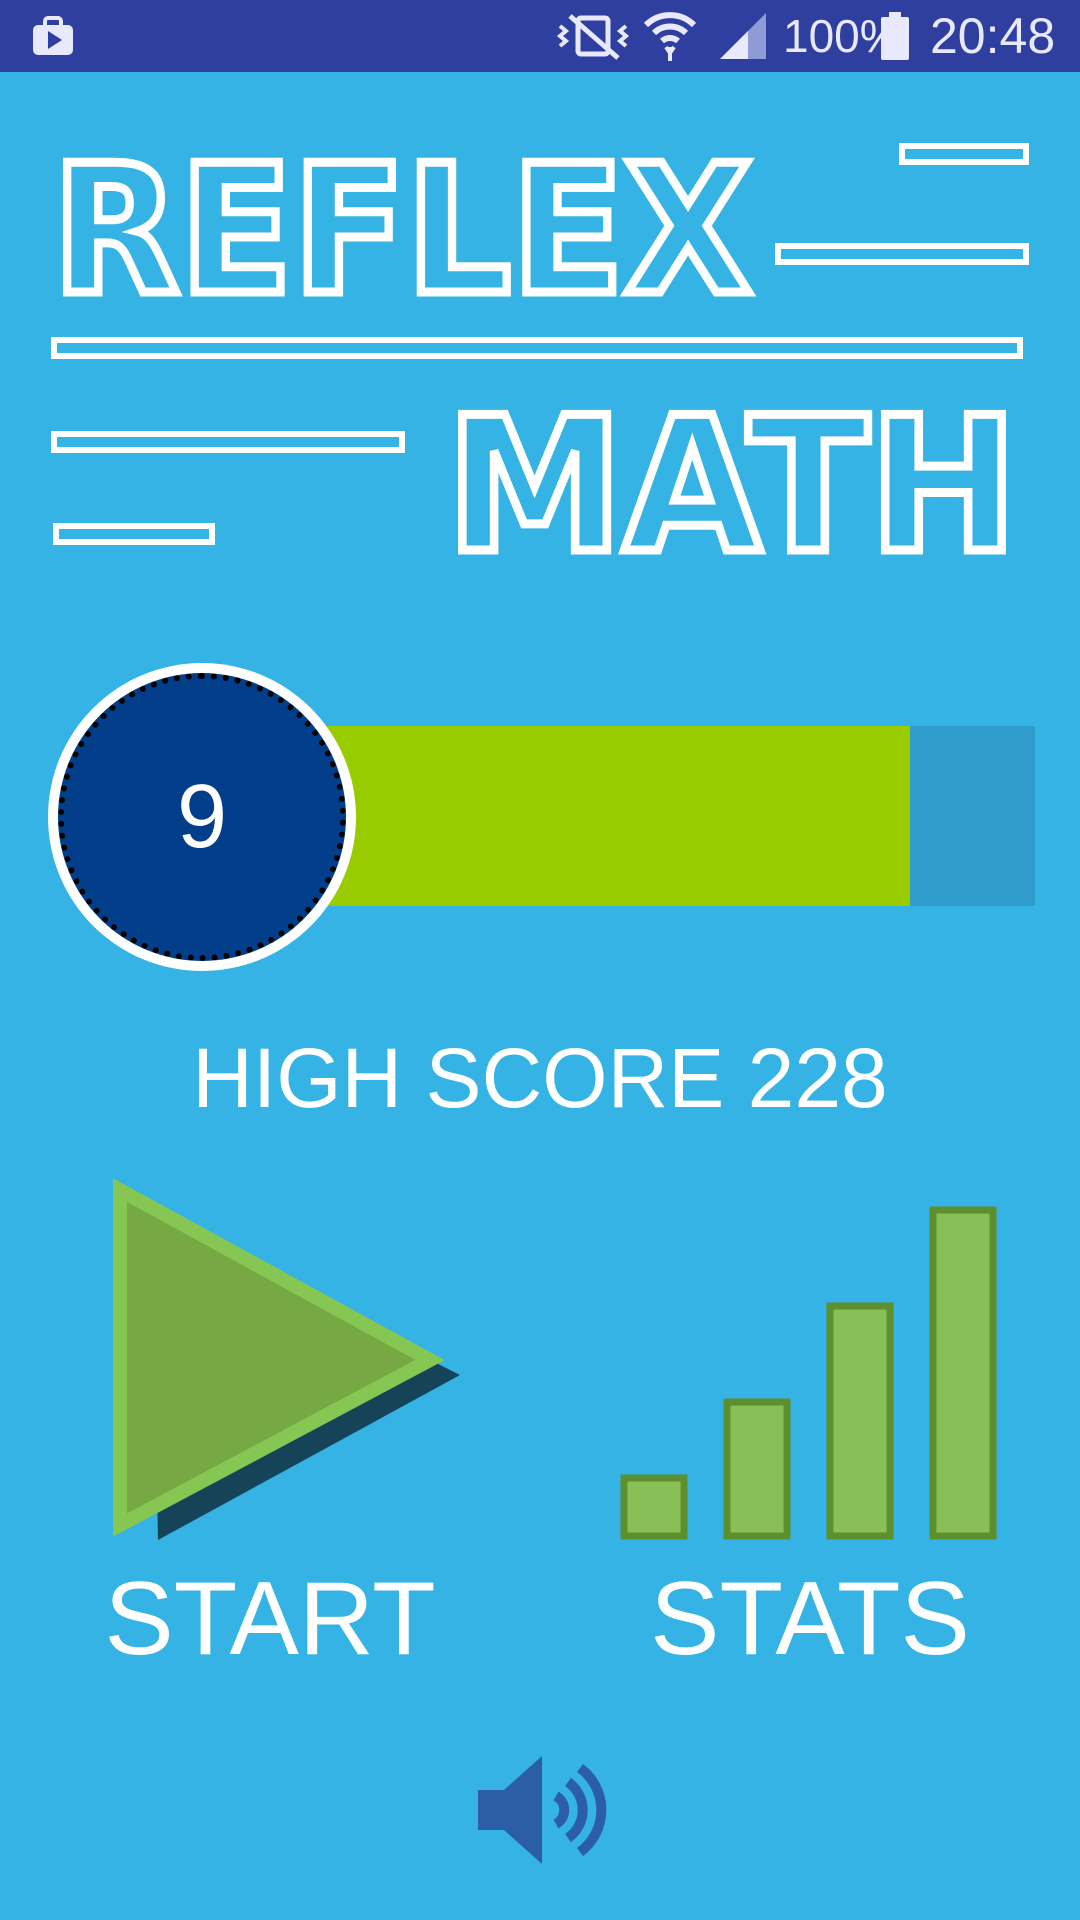 The width and height of the screenshot is (1080, 1920). I want to click on level-progress-fill, so click(605, 816).